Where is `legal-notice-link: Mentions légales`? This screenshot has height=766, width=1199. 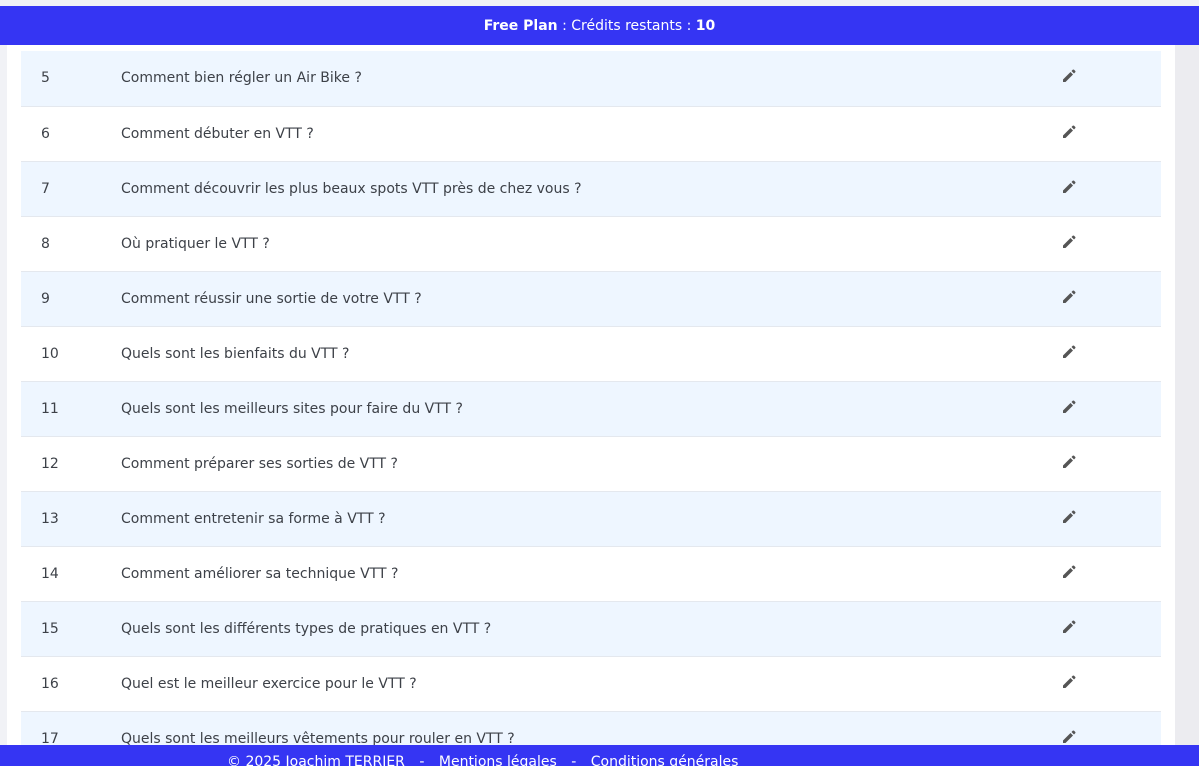
legal-notice-link: Mentions légales is located at coordinates (498, 760).